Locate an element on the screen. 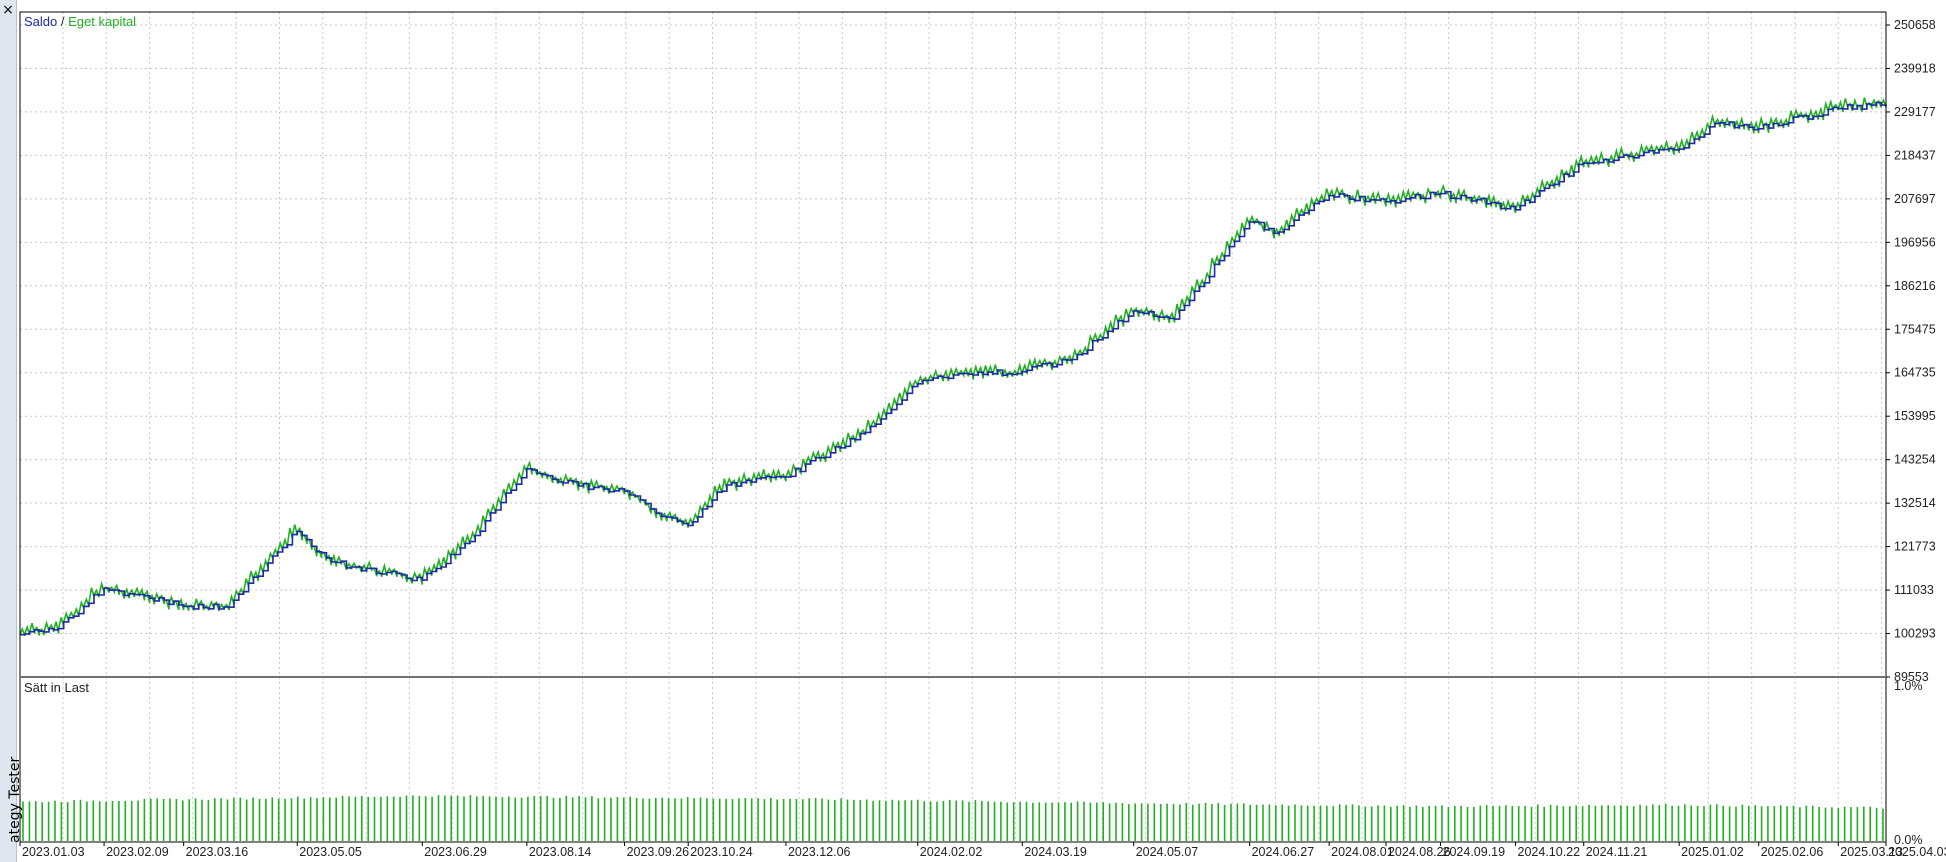 This screenshot has width=1946, height=862. y-tick-label: 100293 is located at coordinates (1915, 634).